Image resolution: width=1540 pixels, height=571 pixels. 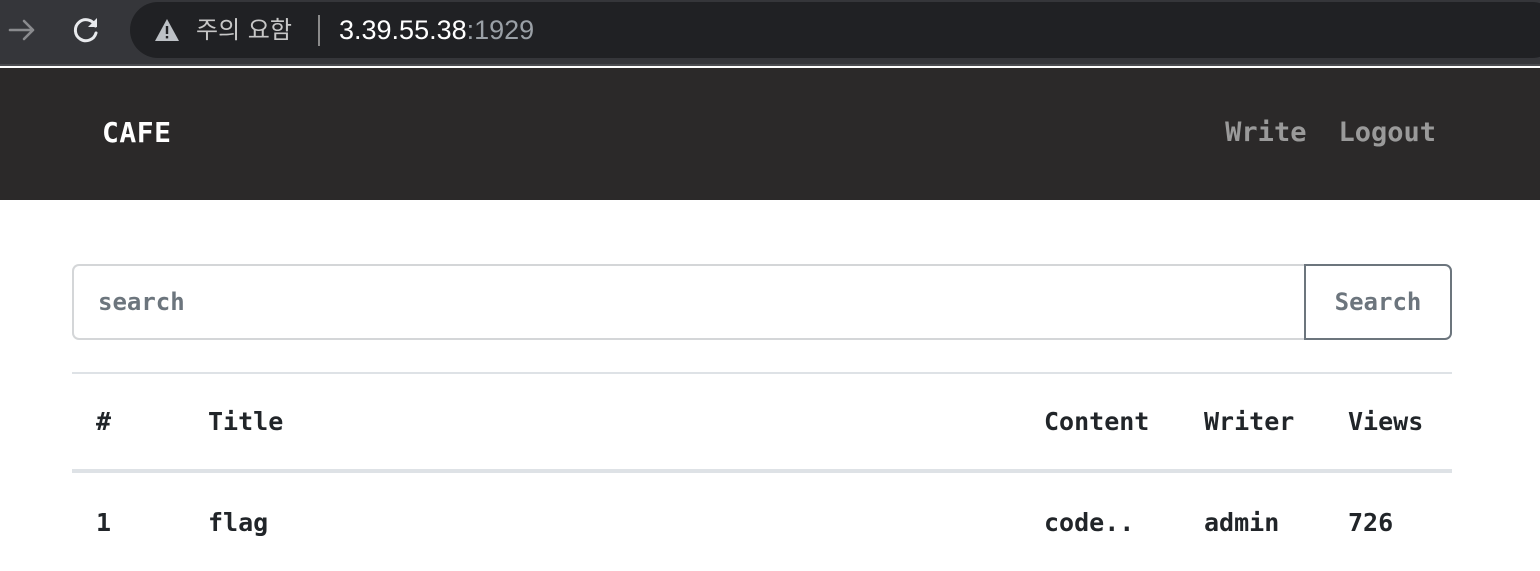 I want to click on browser-toolbar: 주의 요함 3.39.55.38:1929, so click(x=770, y=33).